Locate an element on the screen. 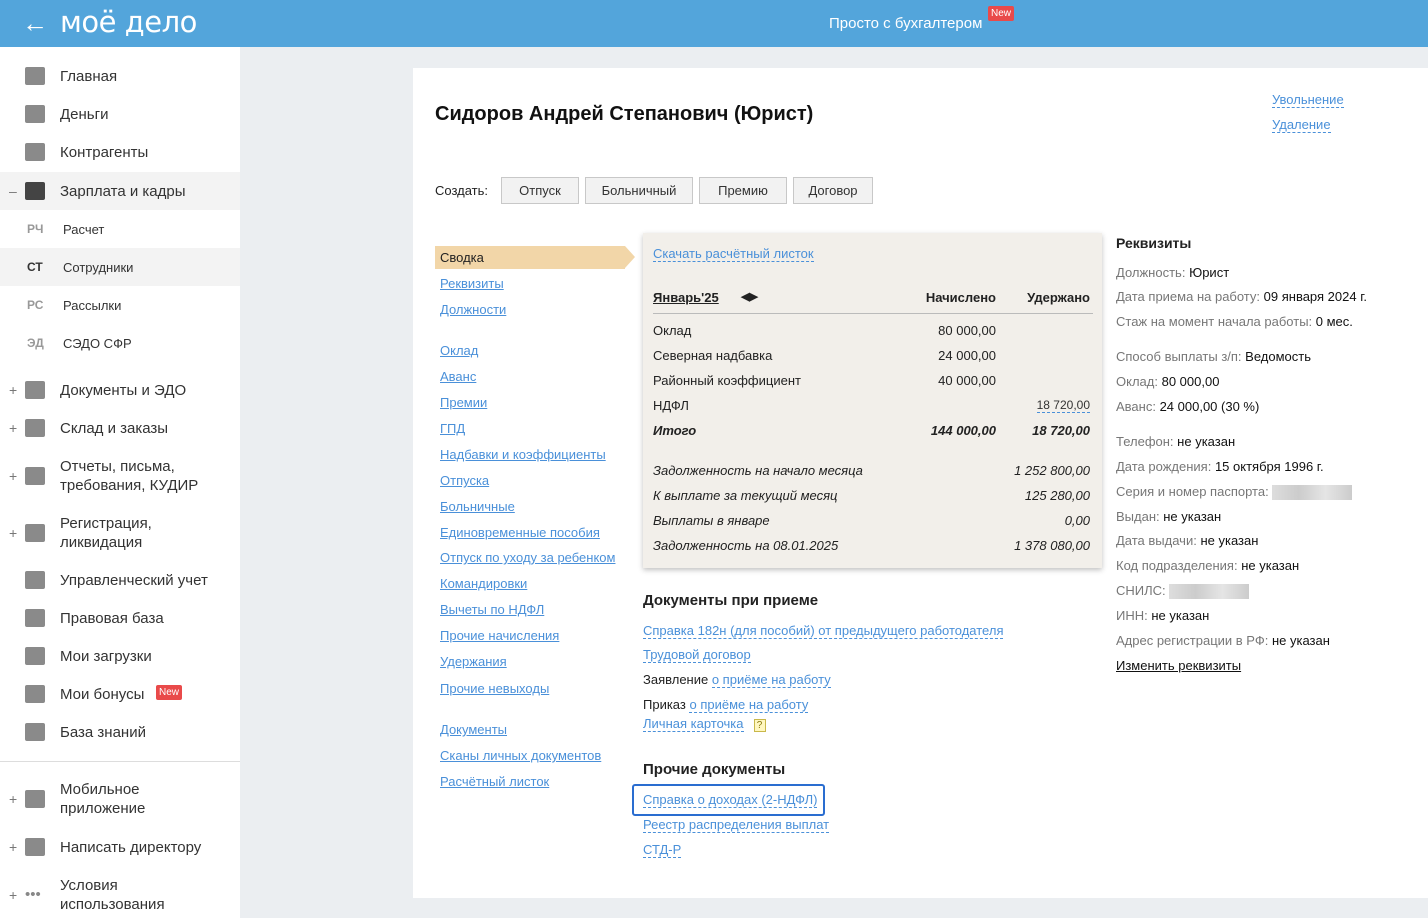 This screenshot has width=1428, height=918. requisite-field: Оклад: 80 000,00 is located at coordinates (1167, 381).